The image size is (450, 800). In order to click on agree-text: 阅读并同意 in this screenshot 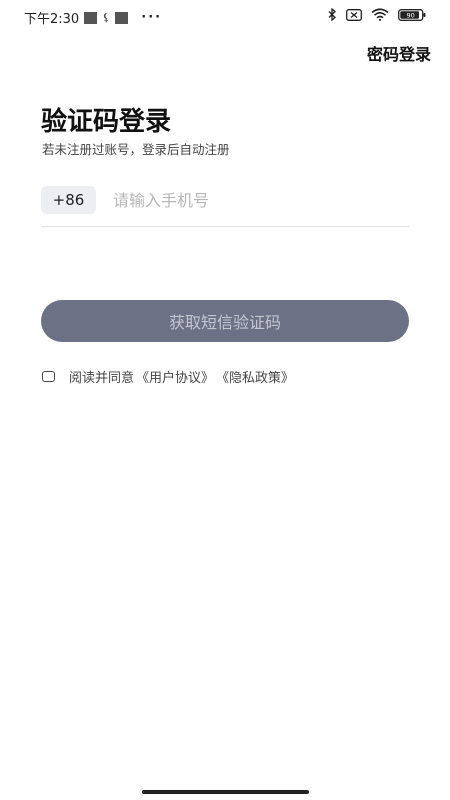, I will do `click(102, 378)`.